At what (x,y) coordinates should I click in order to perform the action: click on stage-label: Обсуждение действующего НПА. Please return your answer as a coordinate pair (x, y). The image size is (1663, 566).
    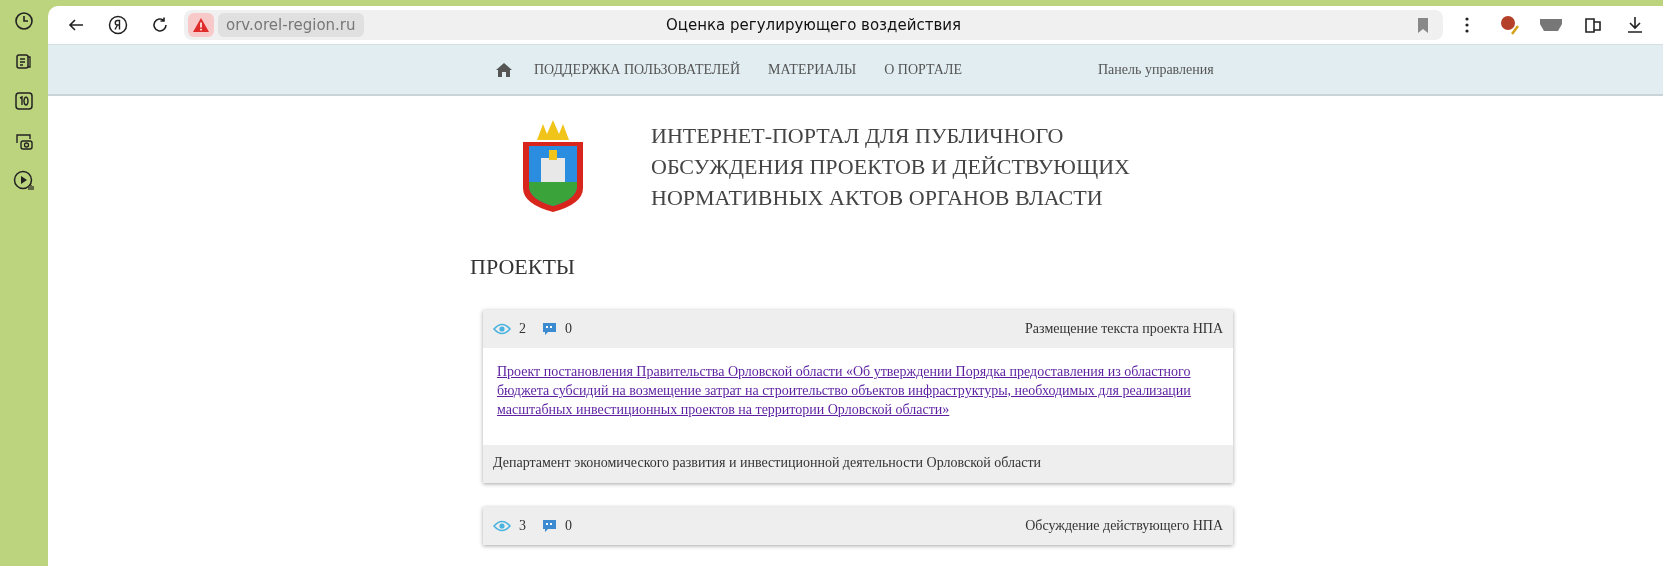
    Looking at the image, I should click on (1124, 526).